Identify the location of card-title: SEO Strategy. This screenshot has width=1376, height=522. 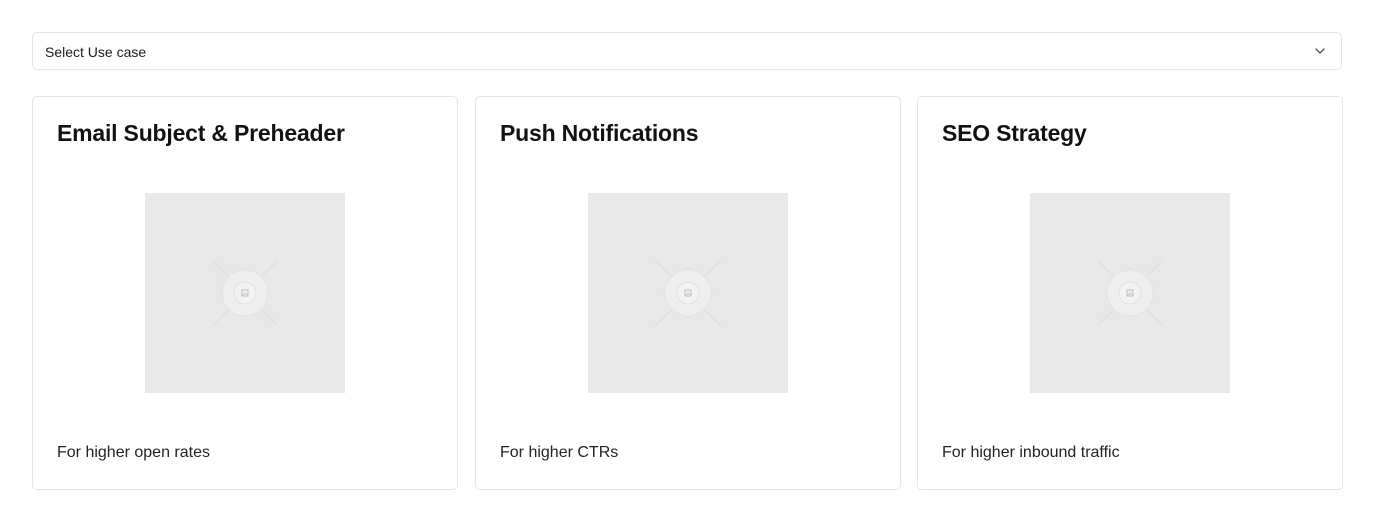
(1014, 133).